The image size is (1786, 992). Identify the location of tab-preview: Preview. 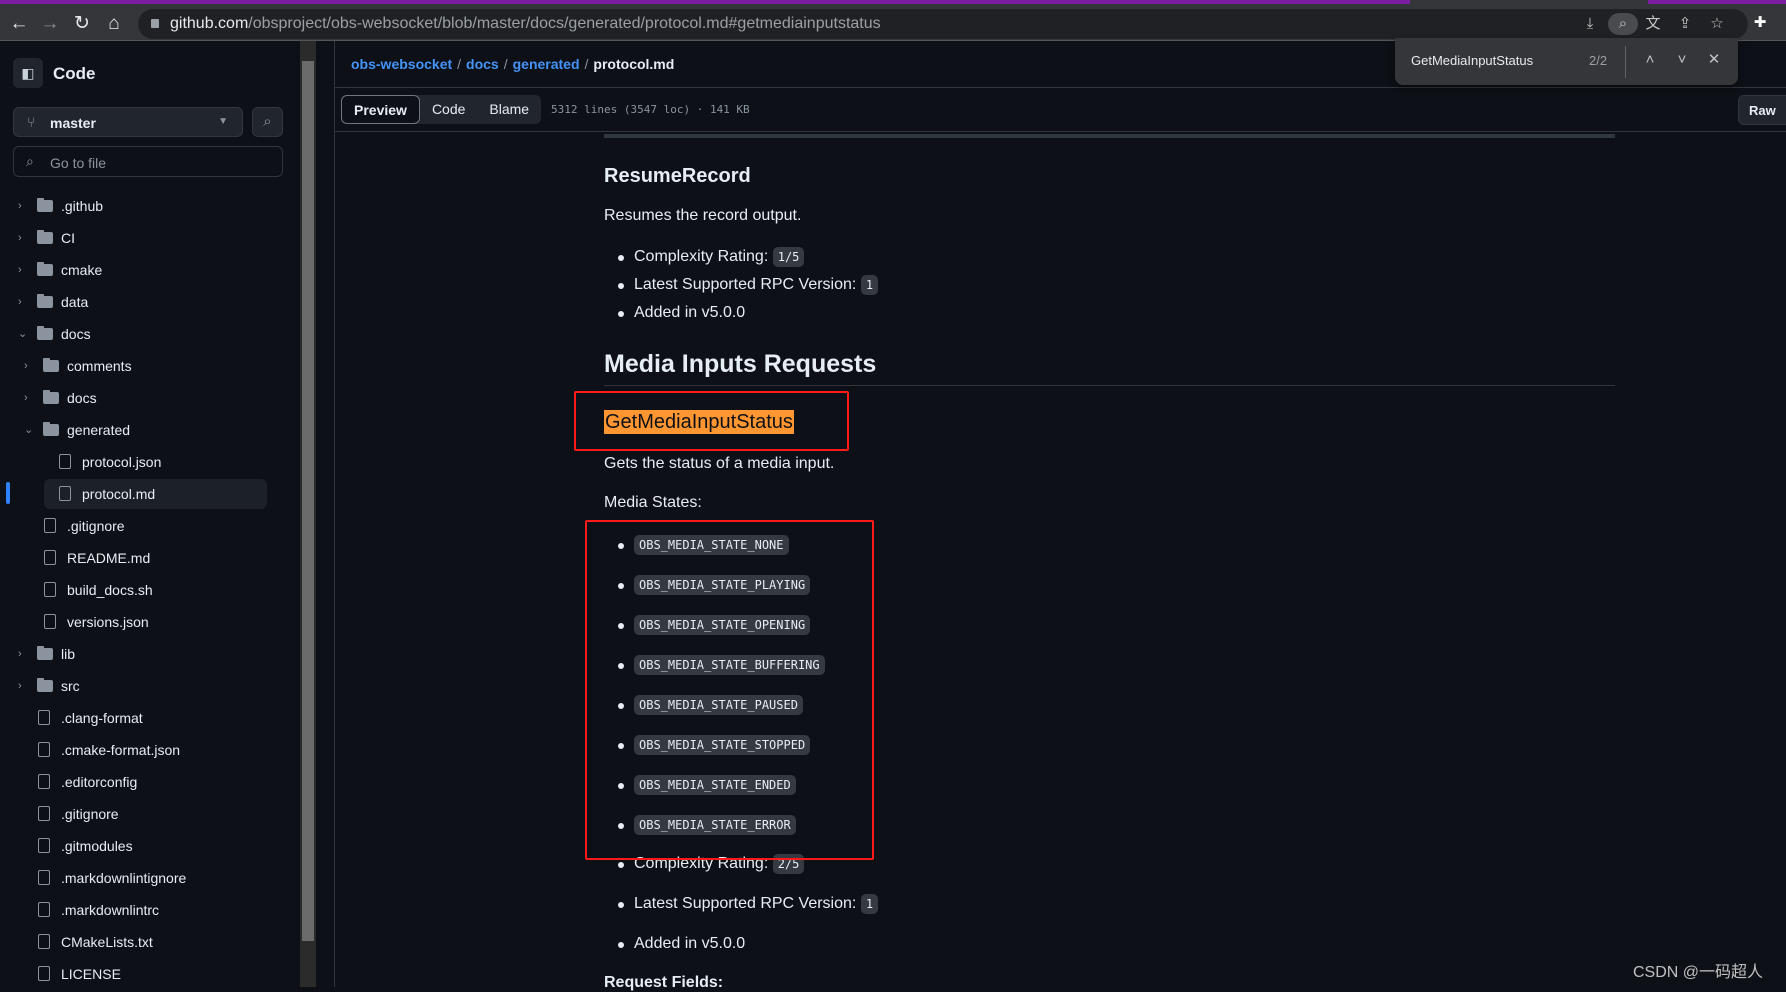
(380, 109).